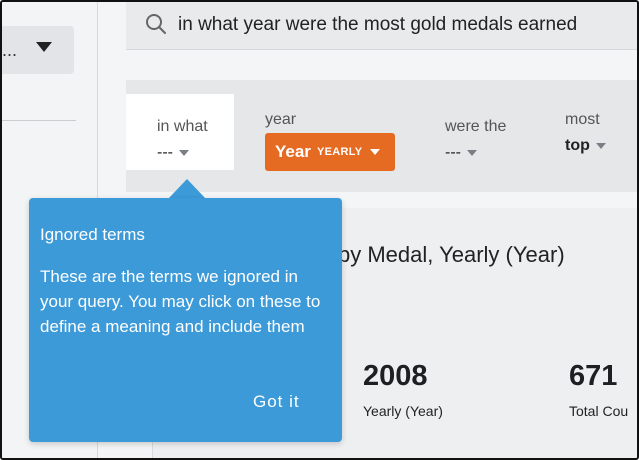 This screenshot has height=460, width=639. Describe the element at coordinates (276, 402) in the screenshot. I see `got-it-button: Got it` at that location.